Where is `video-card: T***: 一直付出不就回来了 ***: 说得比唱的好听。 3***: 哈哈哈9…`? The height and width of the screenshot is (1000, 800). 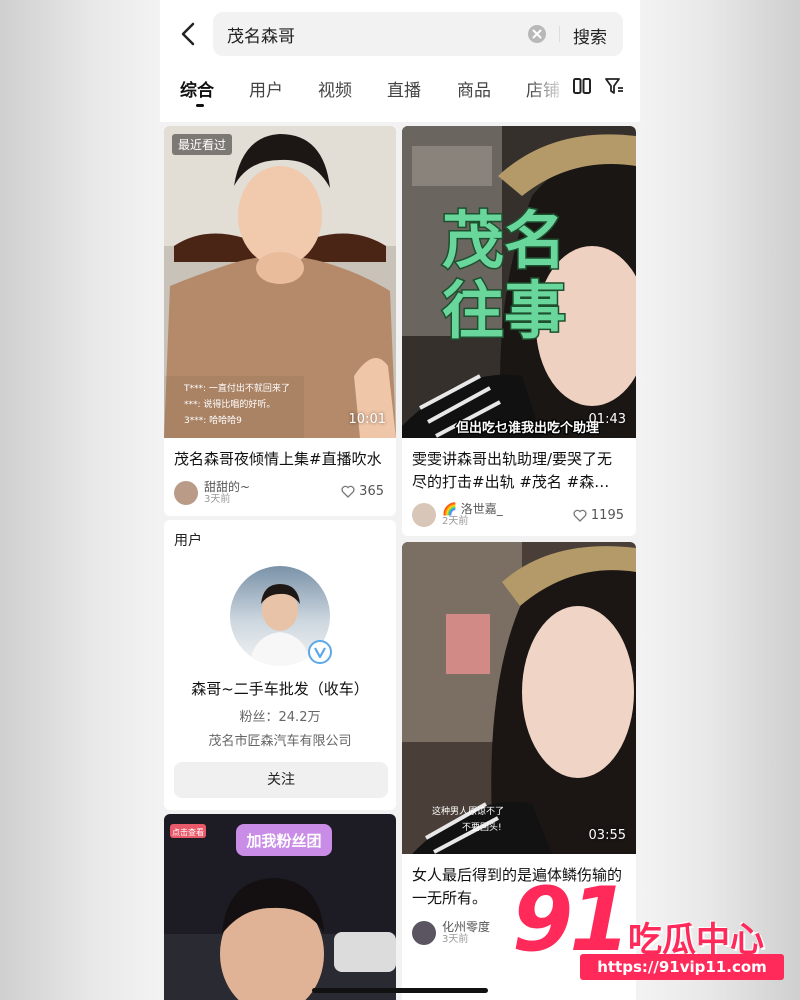 video-card: T***: 一直付出不就回来了 ***: 说得比唱的好听。 3***: 哈哈哈9… is located at coordinates (280, 321).